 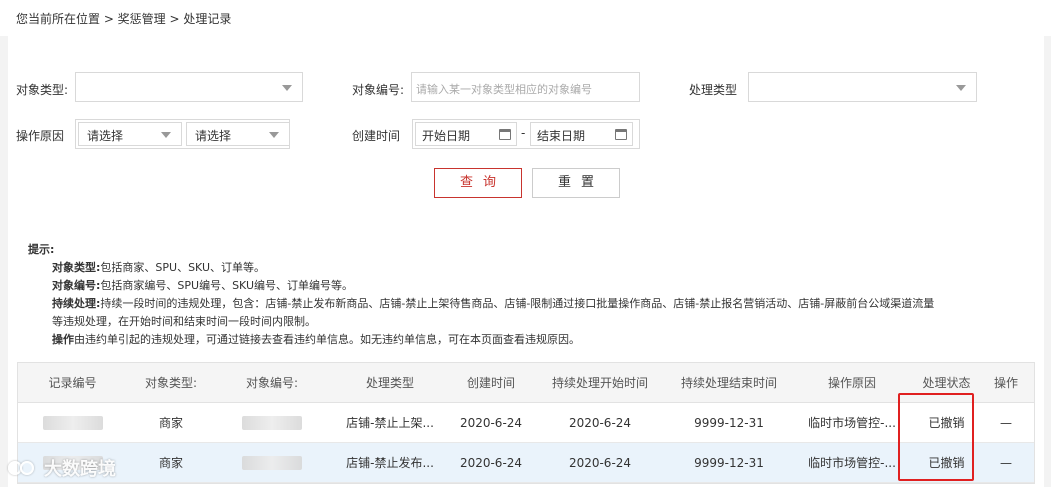 What do you see at coordinates (238, 134) in the screenshot?
I see `reason-select-secondary: 请选择` at bounding box center [238, 134].